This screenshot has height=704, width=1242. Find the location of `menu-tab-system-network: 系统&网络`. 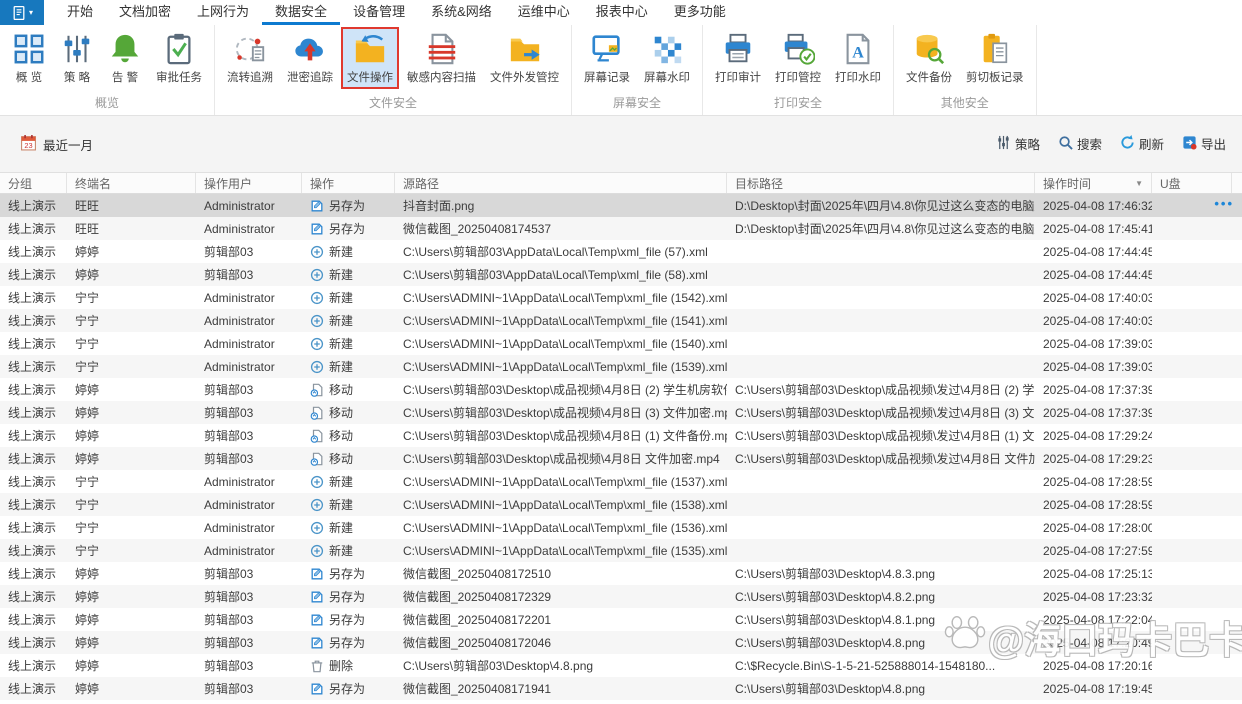

menu-tab-system-network: 系统&网络 is located at coordinates (461, 12).